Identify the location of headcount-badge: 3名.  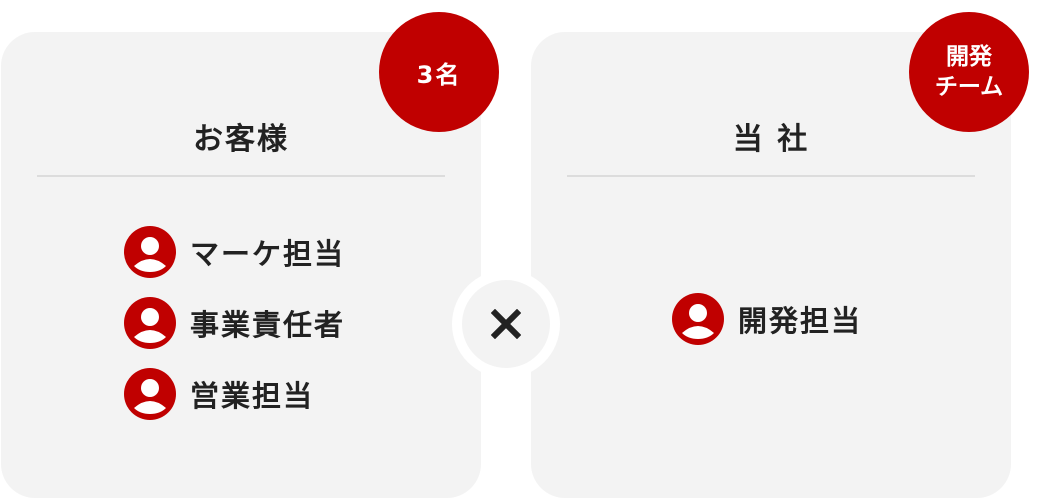
(439, 72).